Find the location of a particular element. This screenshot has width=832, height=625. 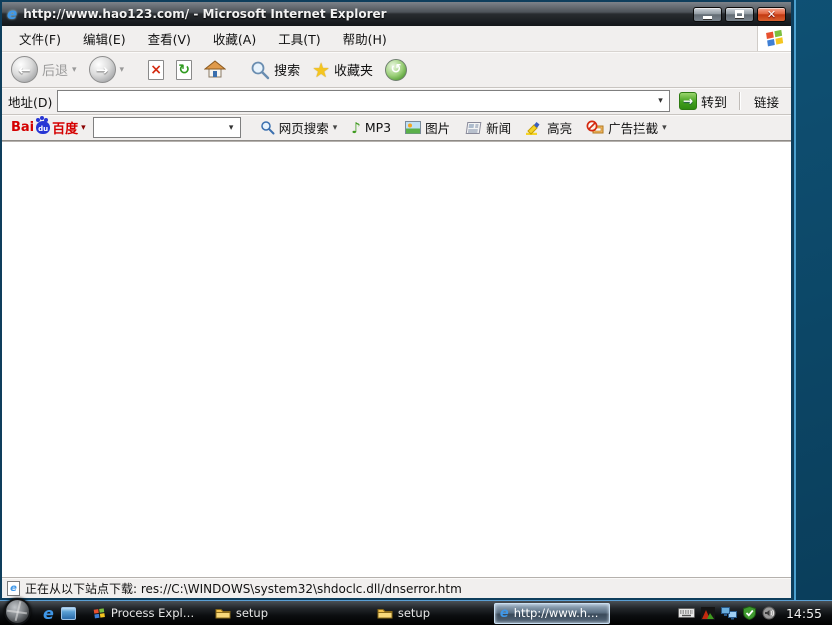

music-note-icon: ♪ is located at coordinates (356, 127).